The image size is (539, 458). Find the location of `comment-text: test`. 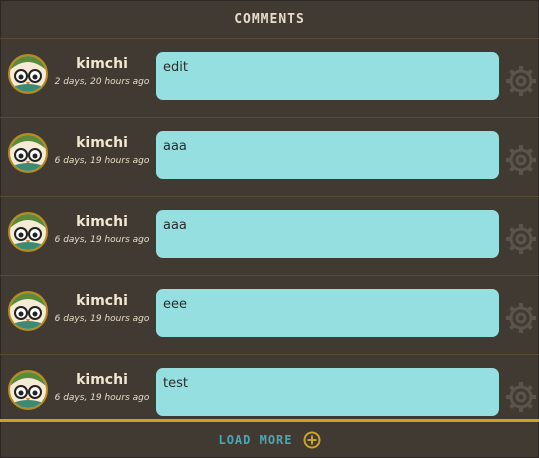

comment-text: test is located at coordinates (327, 392).